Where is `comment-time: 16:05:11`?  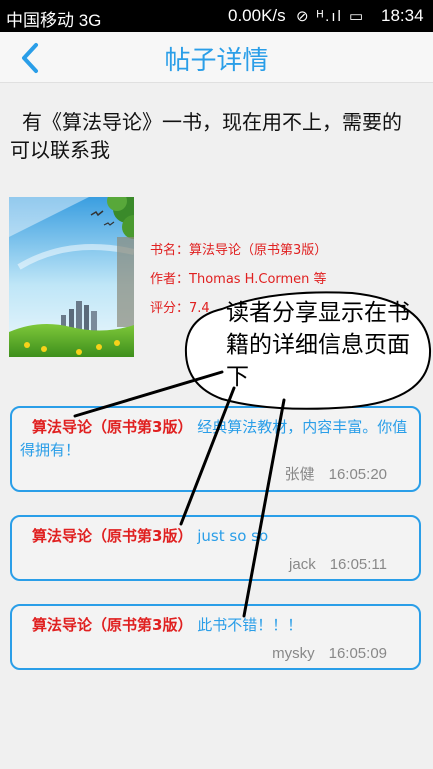 comment-time: 16:05:11 is located at coordinates (358, 564).